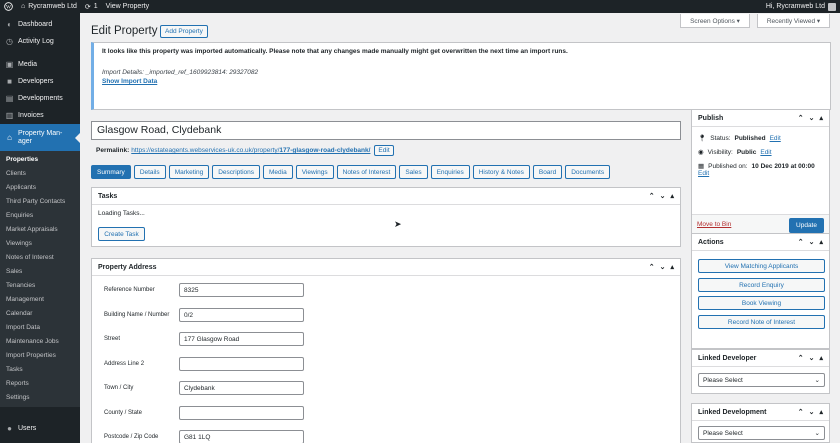  I want to click on town-city-input: Clydebank, so click(241, 388).